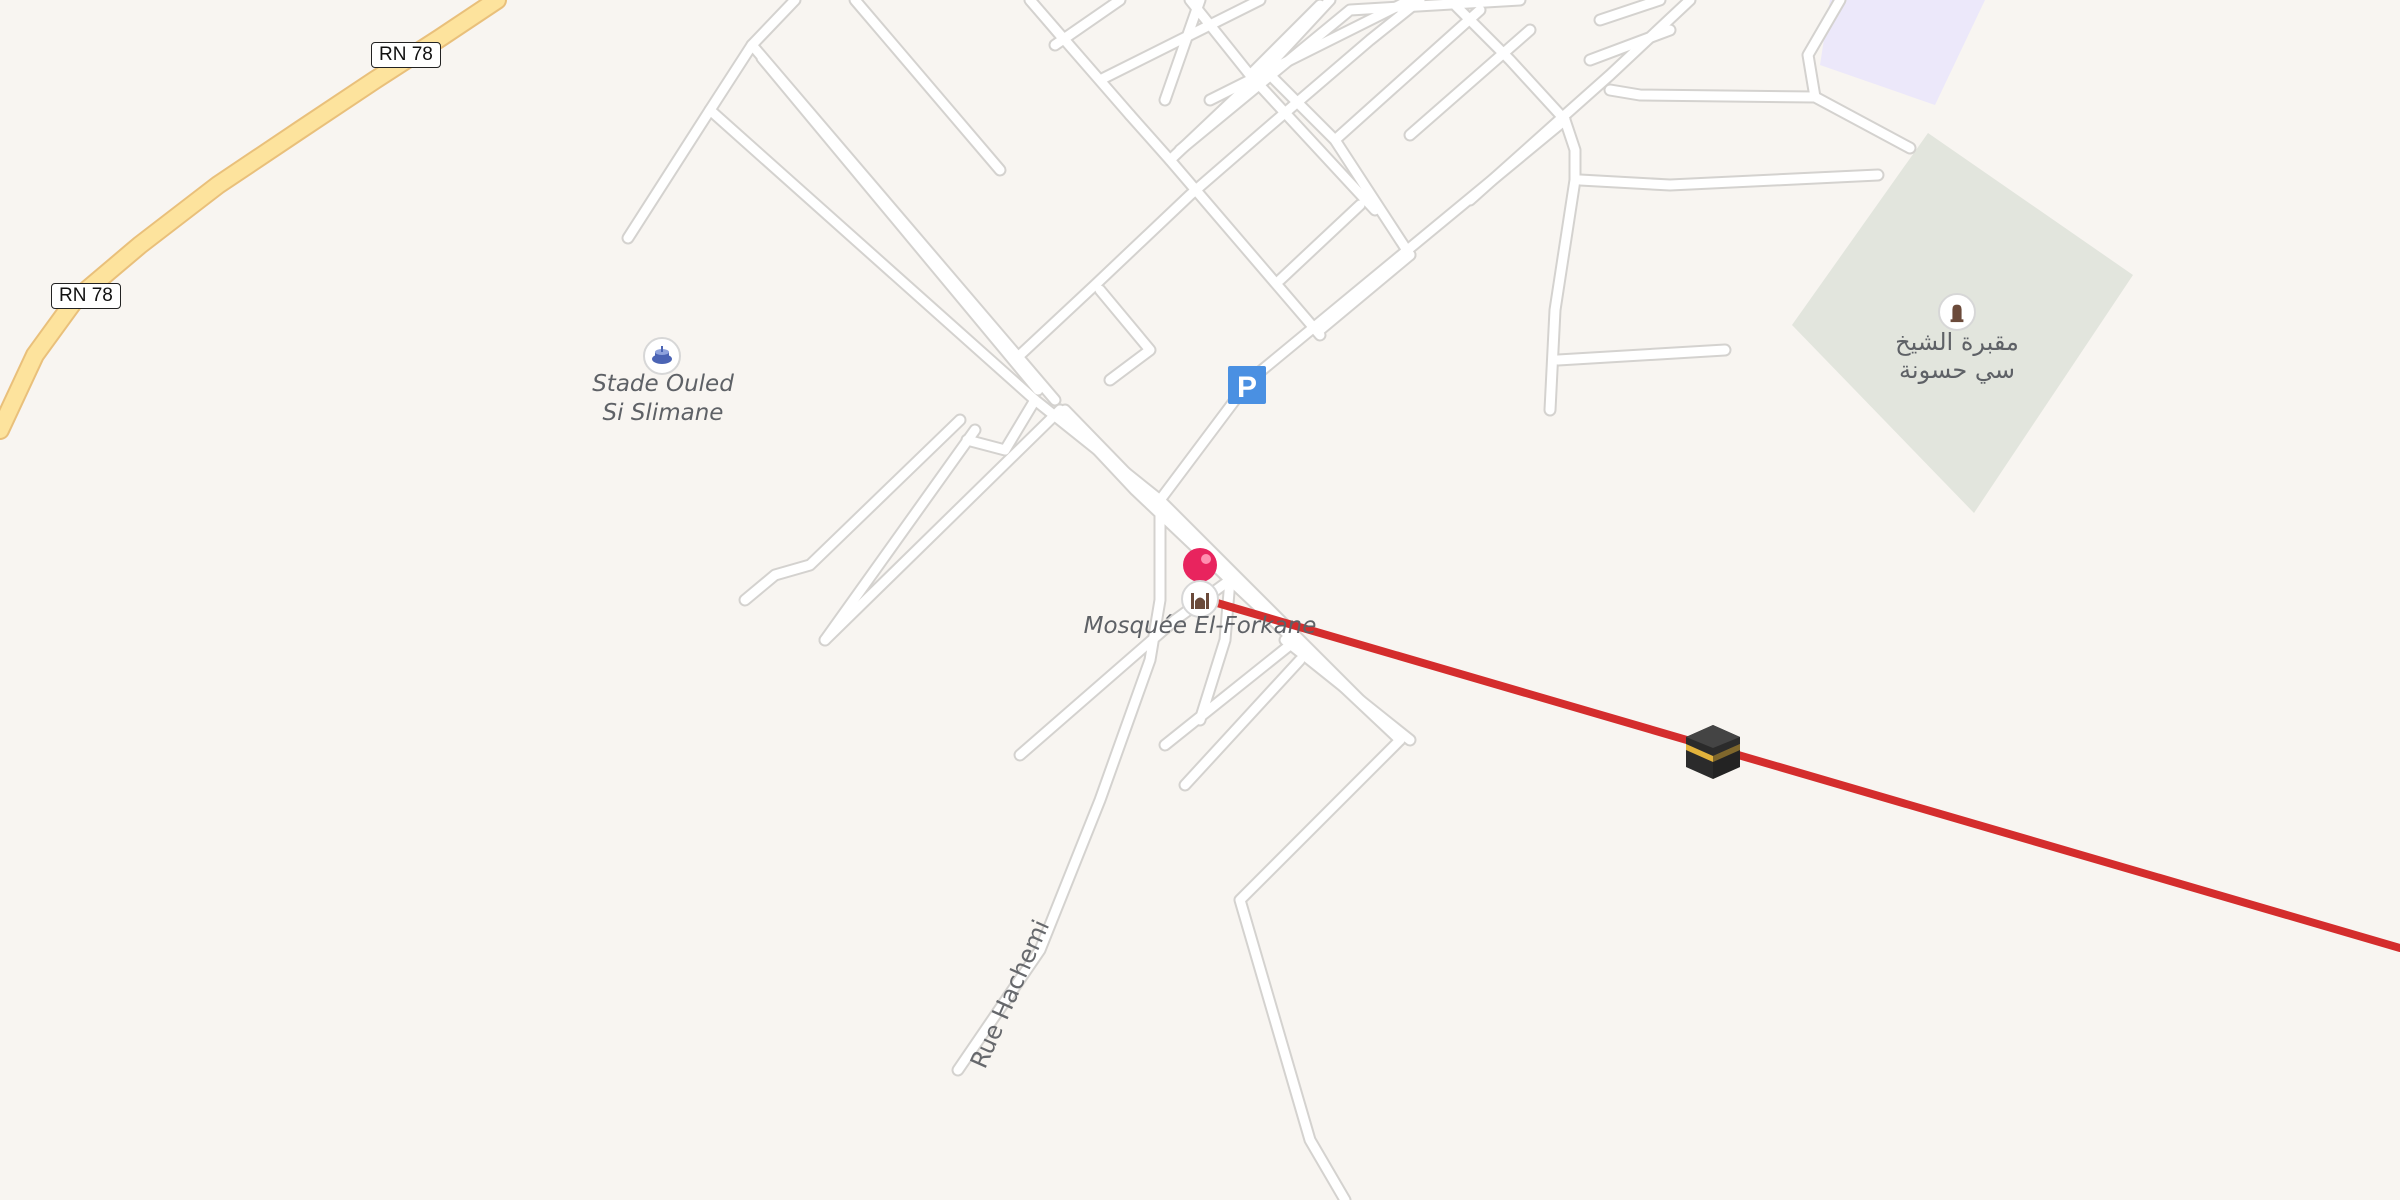 This screenshot has width=2400, height=1200. I want to click on road-shield-rn78-left: RN 78, so click(86, 296).